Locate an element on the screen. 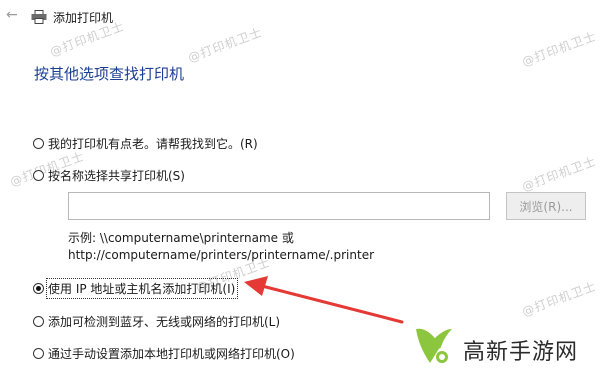 This screenshot has width=600, height=374. radio-button-selected is located at coordinates (38, 288).